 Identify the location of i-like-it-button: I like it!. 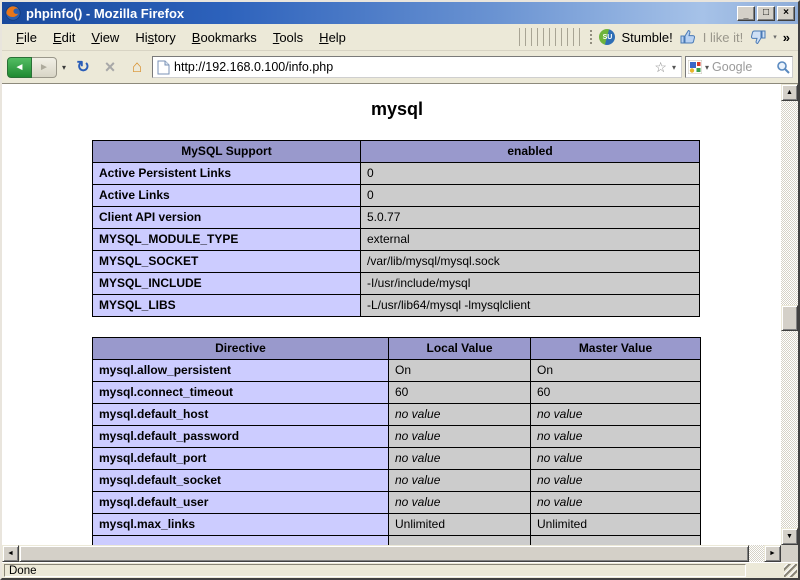
(723, 37).